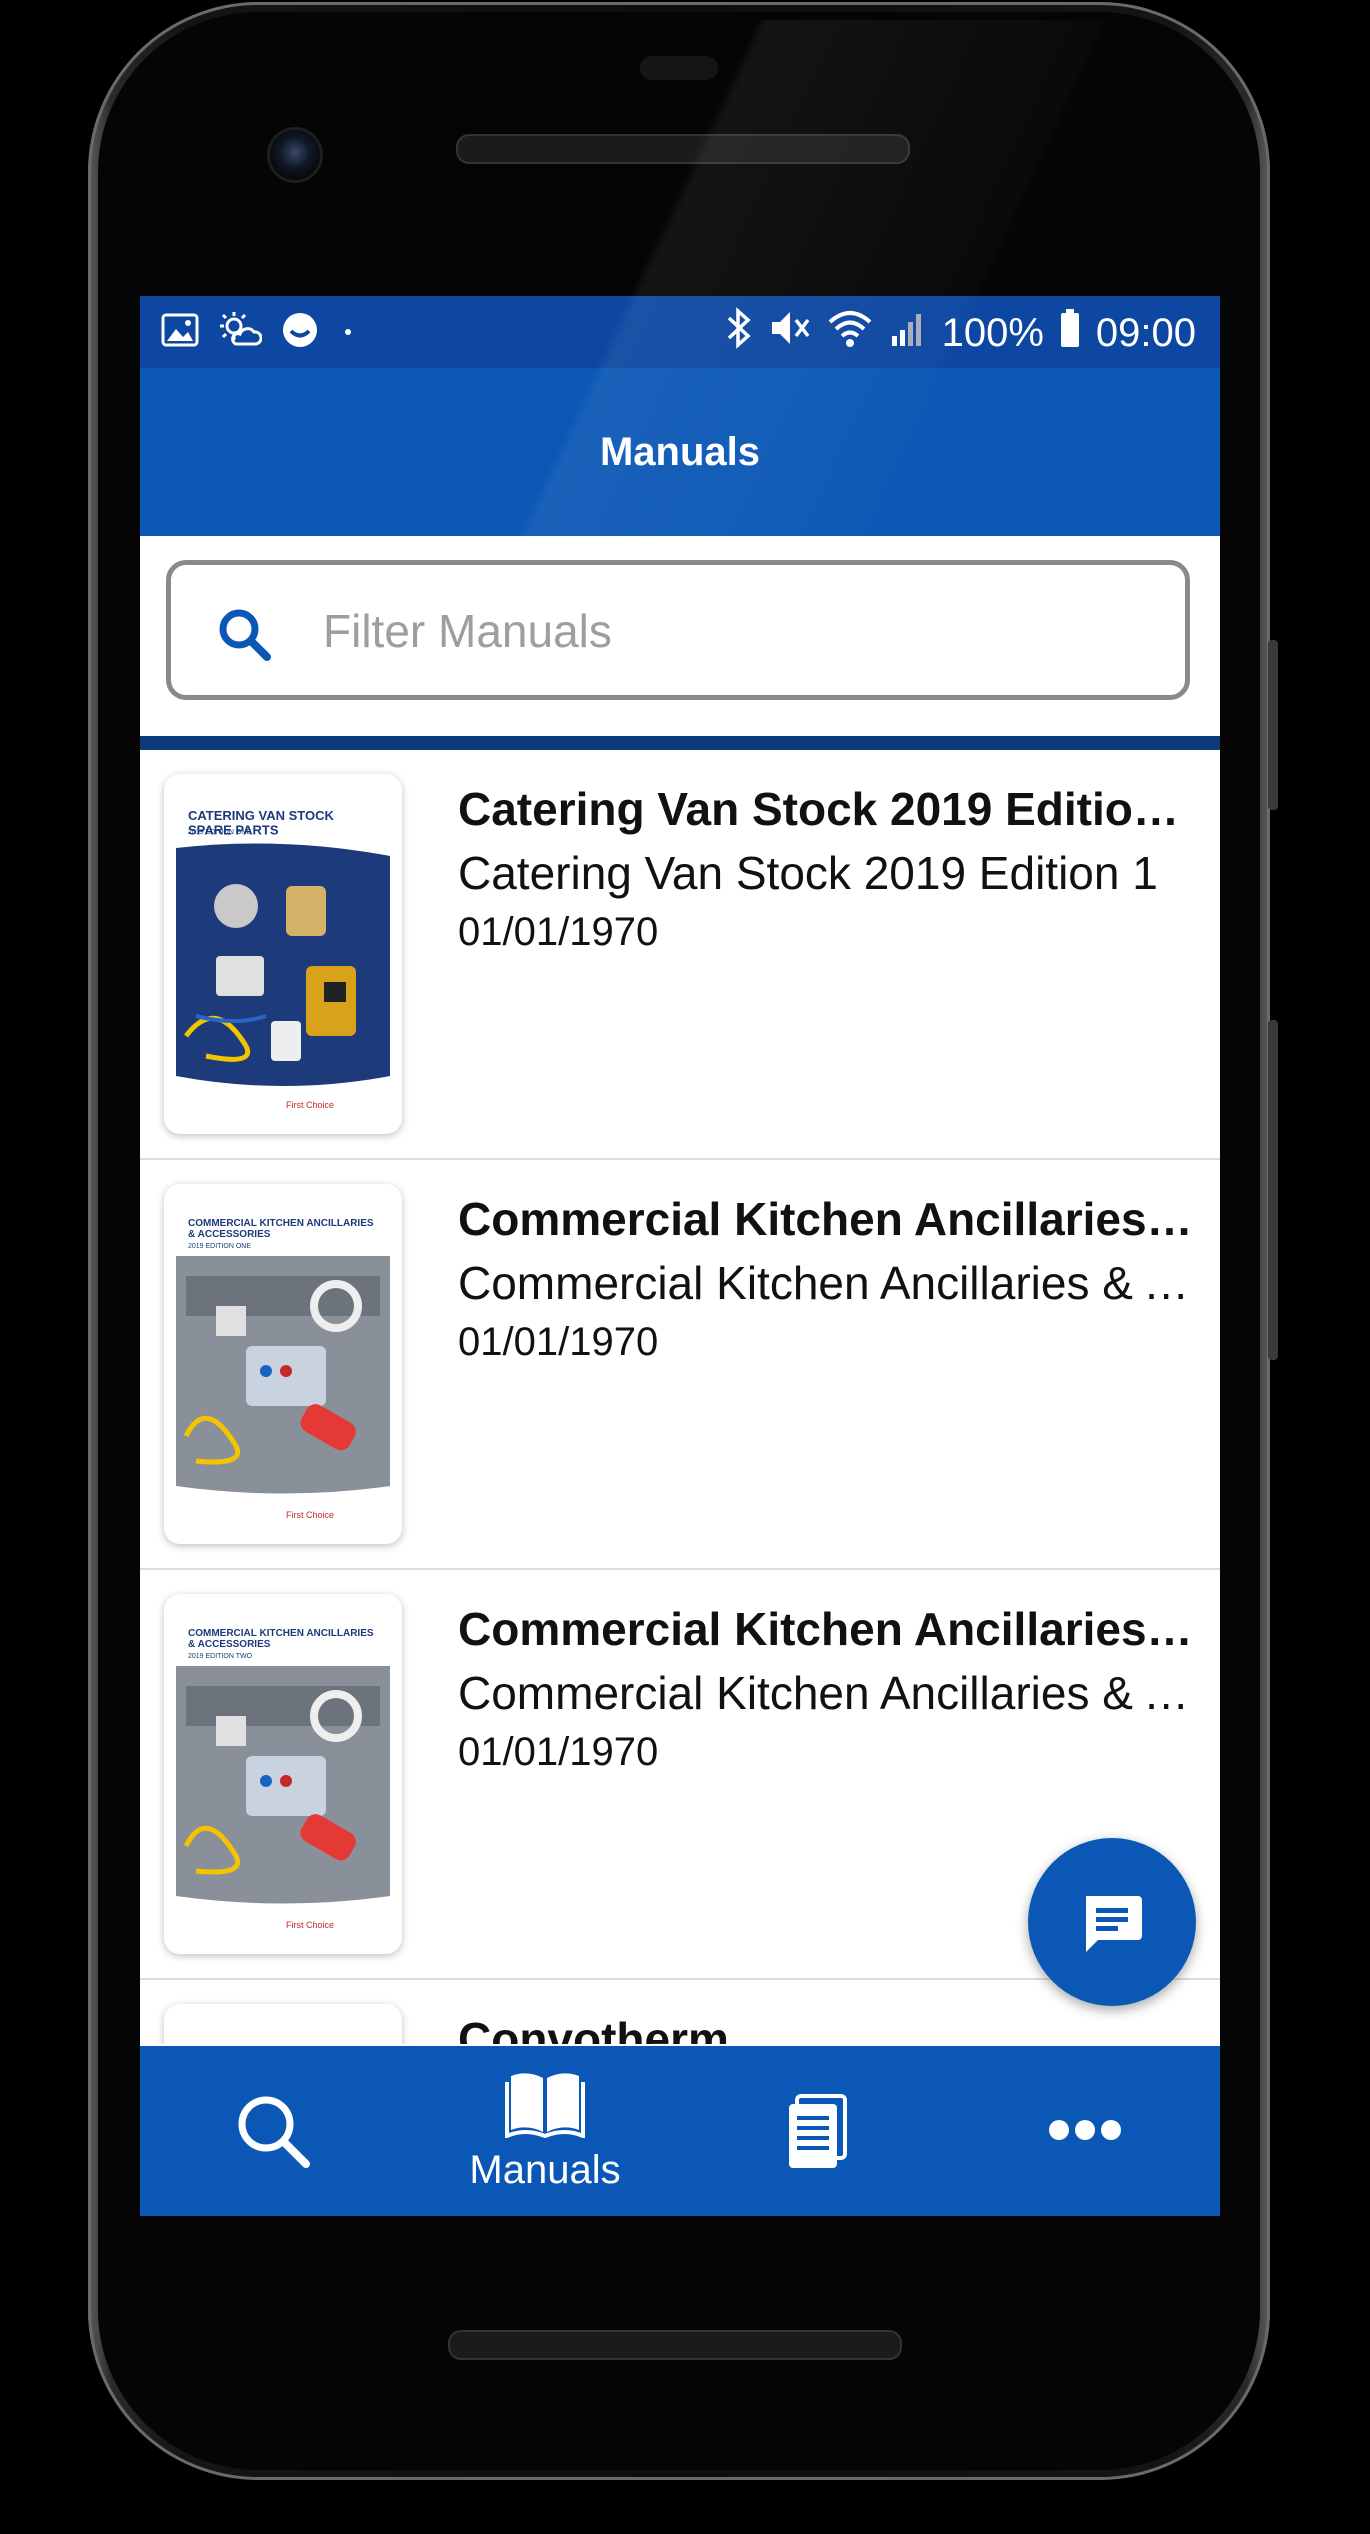 The height and width of the screenshot is (2534, 1370). What do you see at coordinates (828, 809) in the screenshot?
I see `manual-title: Catering Van Stock 2019 Edition 1` at bounding box center [828, 809].